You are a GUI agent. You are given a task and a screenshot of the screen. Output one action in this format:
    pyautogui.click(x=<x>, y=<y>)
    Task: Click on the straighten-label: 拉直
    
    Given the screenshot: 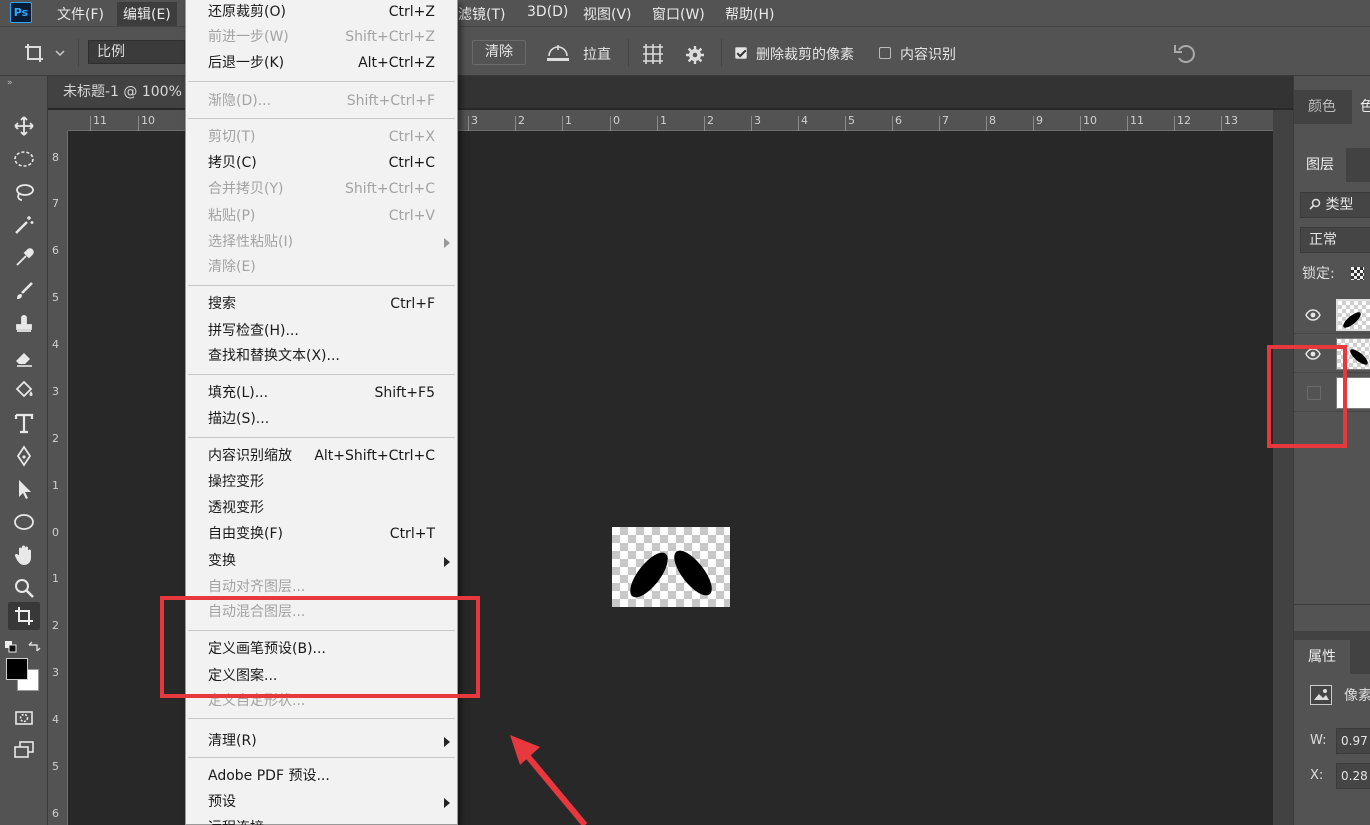 What is the action you would take?
    pyautogui.click(x=597, y=54)
    